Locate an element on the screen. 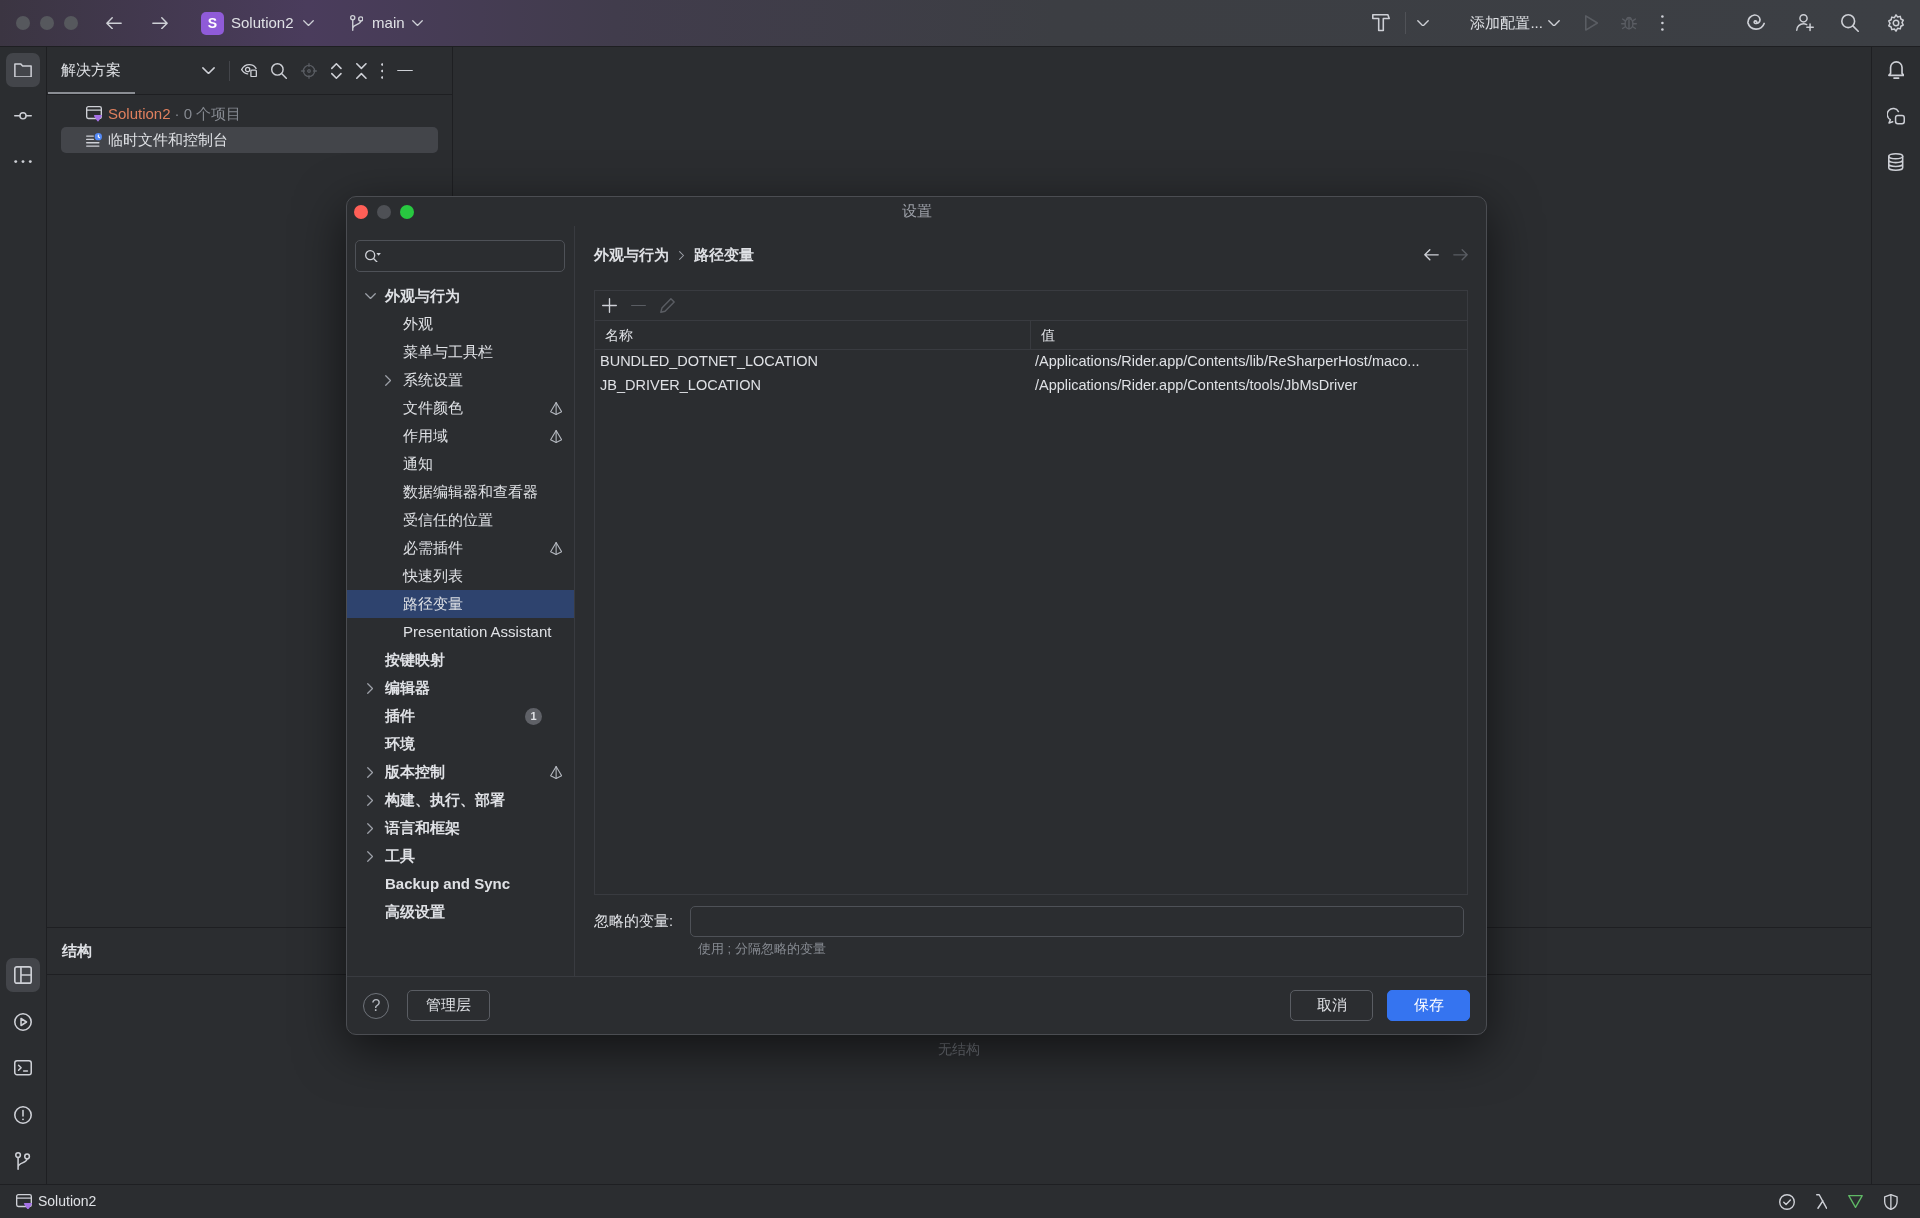  settings-search-field is located at coordinates (460, 256).